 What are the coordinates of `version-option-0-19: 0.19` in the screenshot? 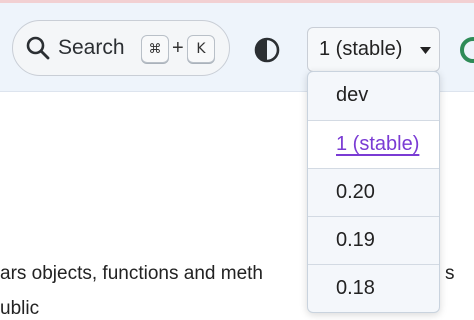 It's located at (373, 240).